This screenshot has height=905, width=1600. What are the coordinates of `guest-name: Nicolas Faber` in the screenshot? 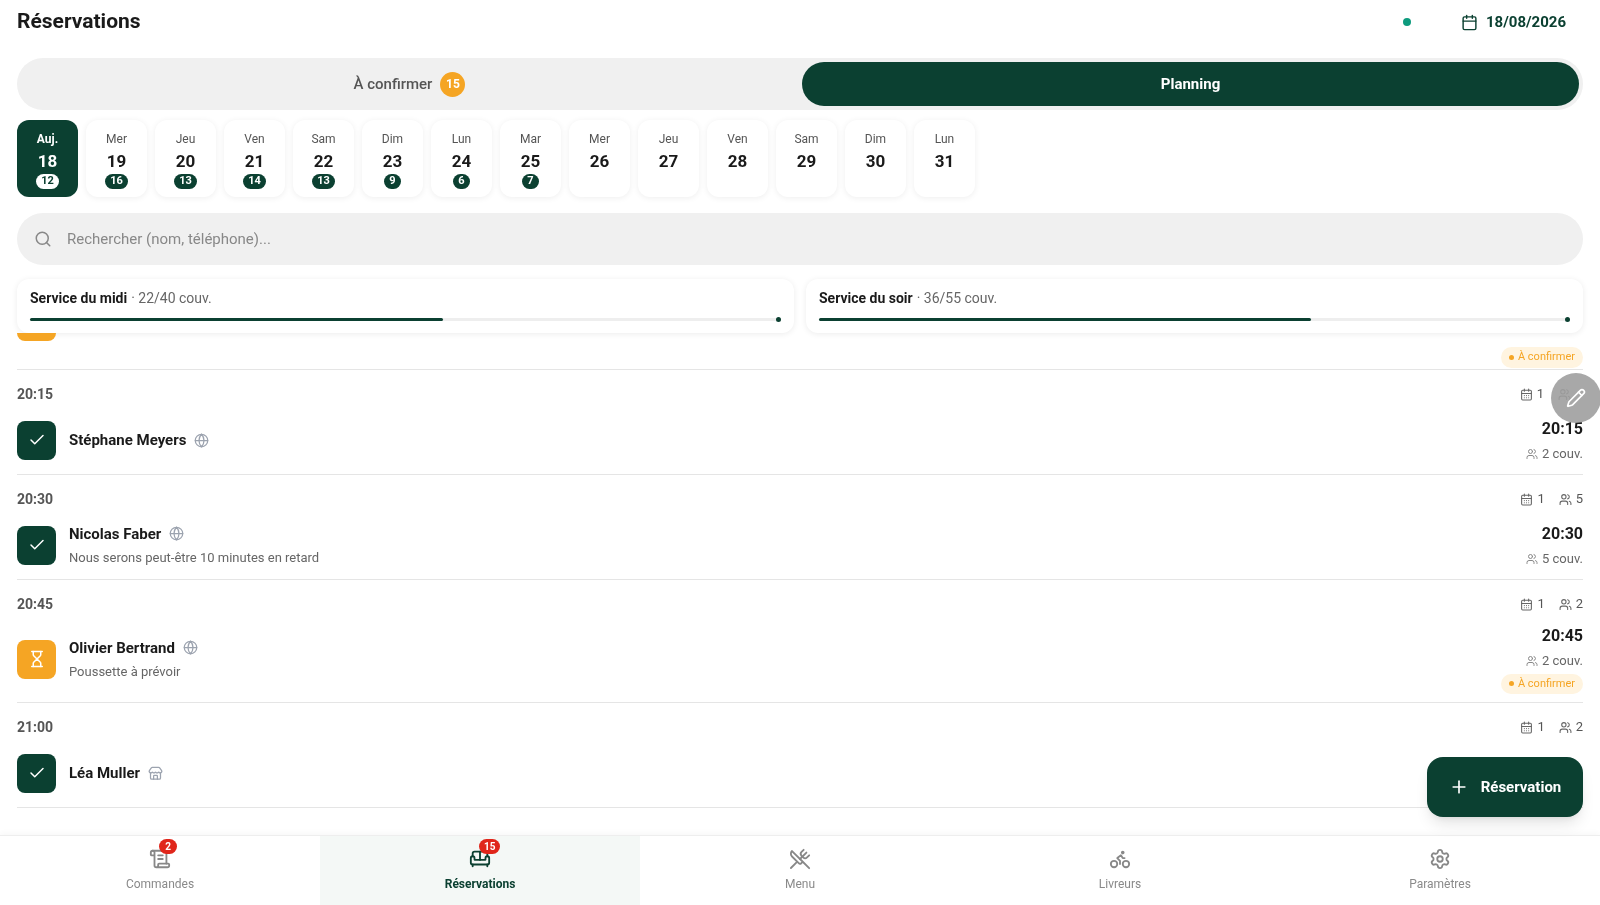 It's located at (115, 534).